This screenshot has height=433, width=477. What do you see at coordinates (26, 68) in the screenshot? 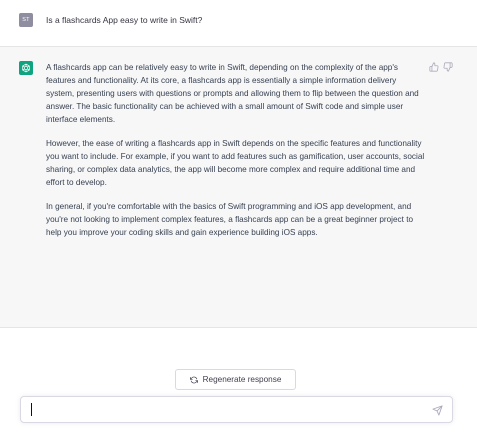
I see `openai-logo-icon` at bounding box center [26, 68].